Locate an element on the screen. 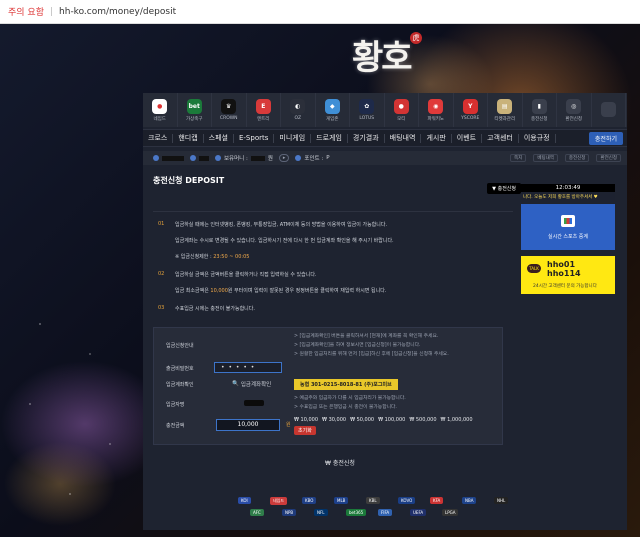  partner-logo: FIFA is located at coordinates (385, 512).